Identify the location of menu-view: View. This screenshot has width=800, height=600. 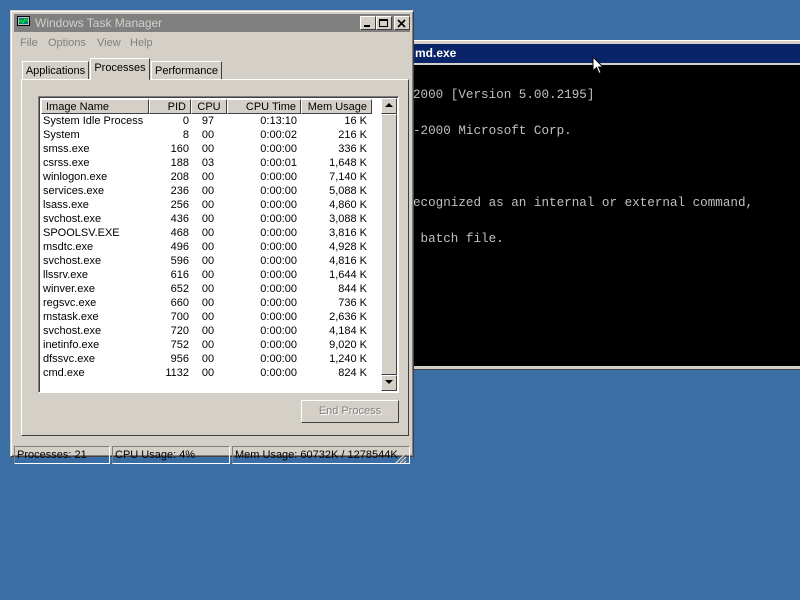
(109, 43).